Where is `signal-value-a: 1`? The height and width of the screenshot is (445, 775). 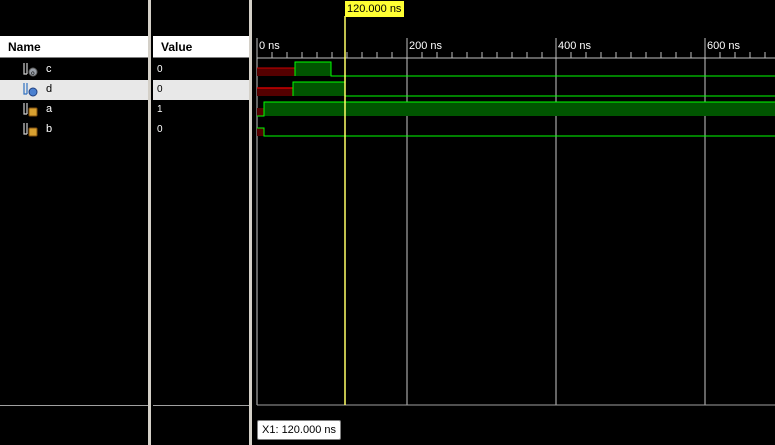
signal-value-a: 1 is located at coordinates (160, 109).